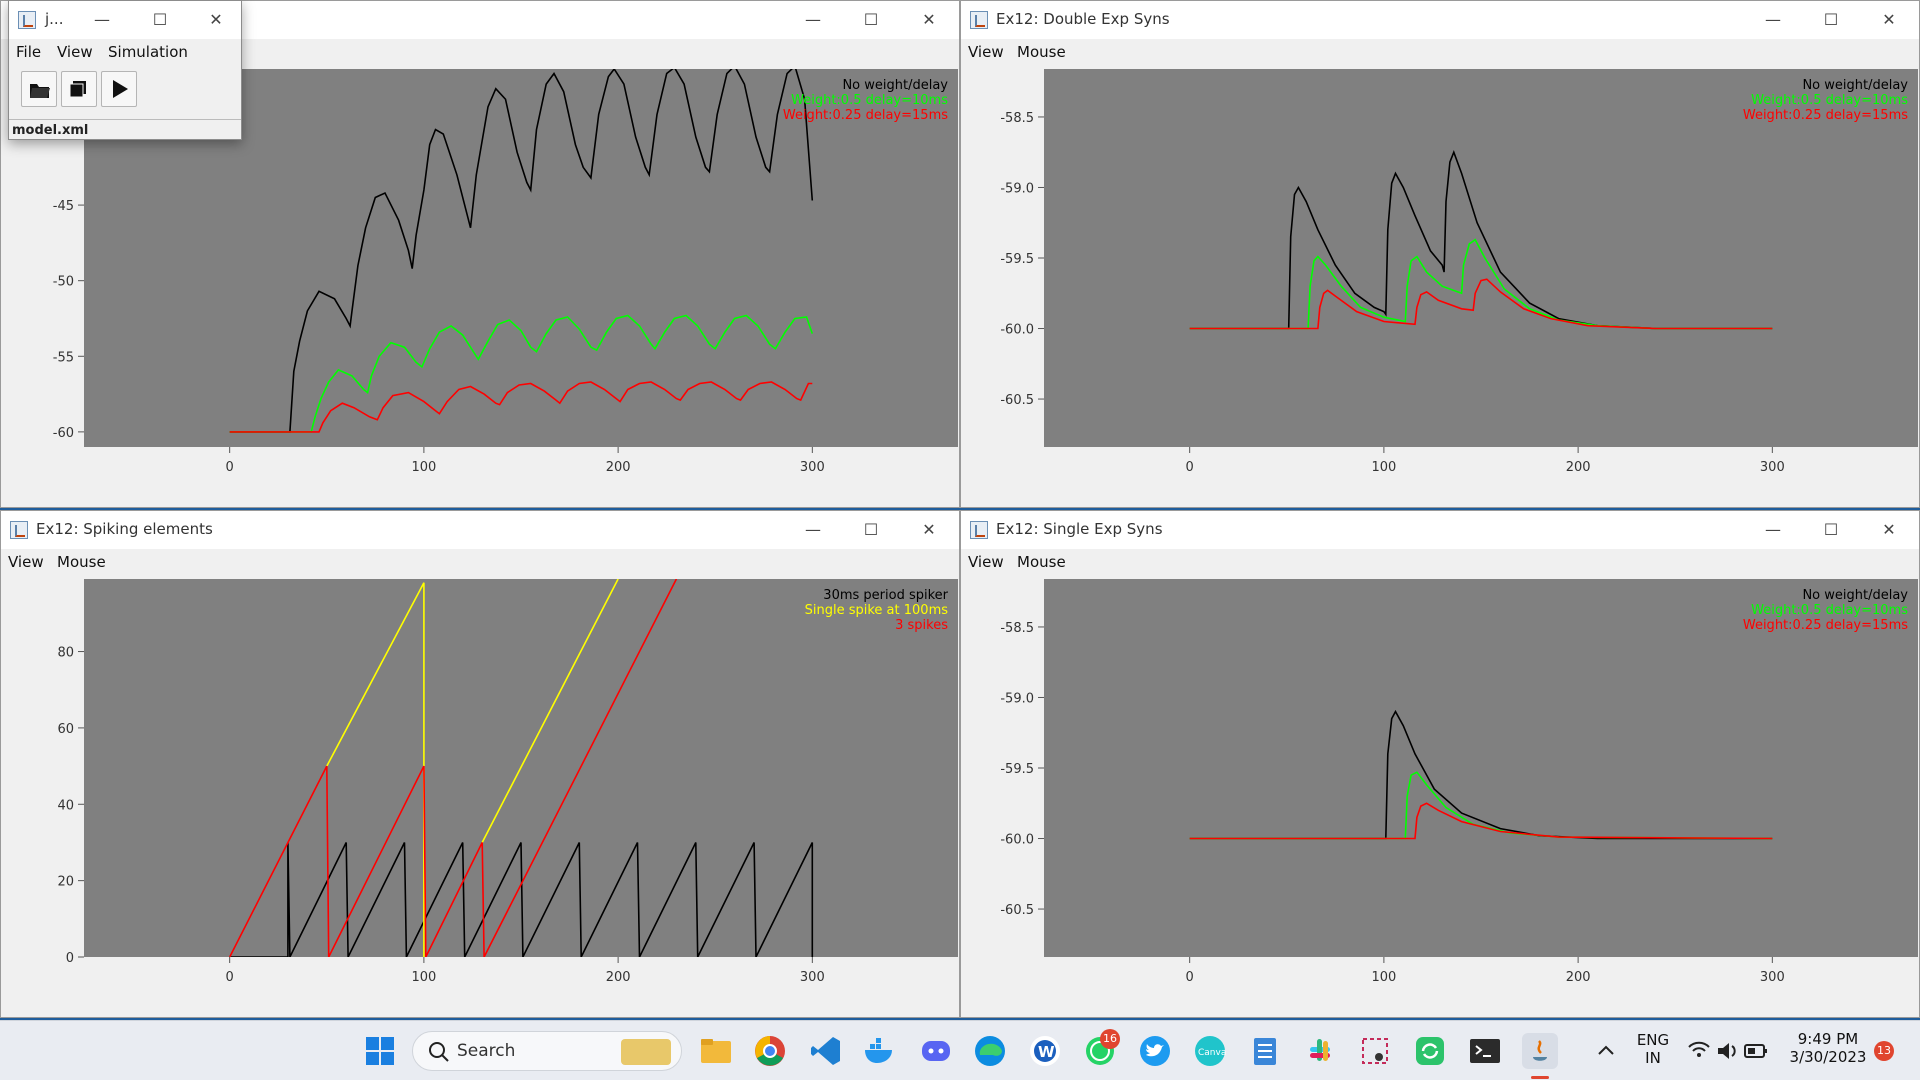  I want to click on canva-icon: Canva, so click(1210, 1051).